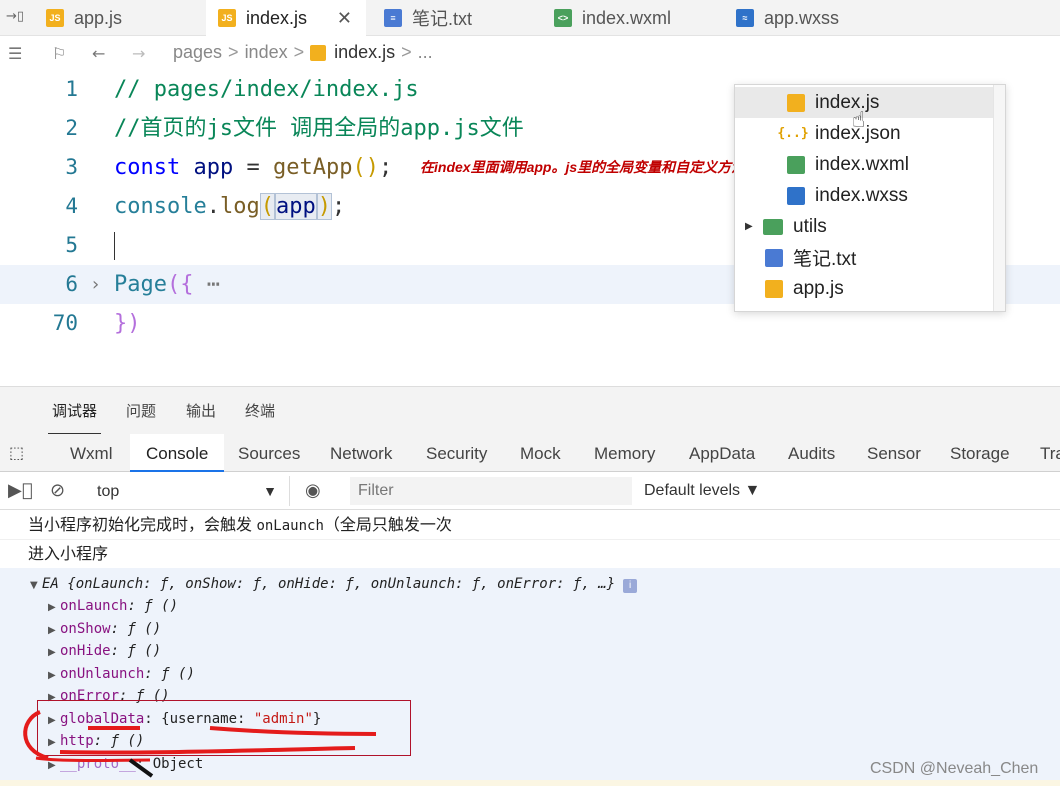 The height and width of the screenshot is (786, 1060). What do you see at coordinates (530, 410) in the screenshot?
I see `devtools-header: 调试器 问题 输出 终端` at bounding box center [530, 410].